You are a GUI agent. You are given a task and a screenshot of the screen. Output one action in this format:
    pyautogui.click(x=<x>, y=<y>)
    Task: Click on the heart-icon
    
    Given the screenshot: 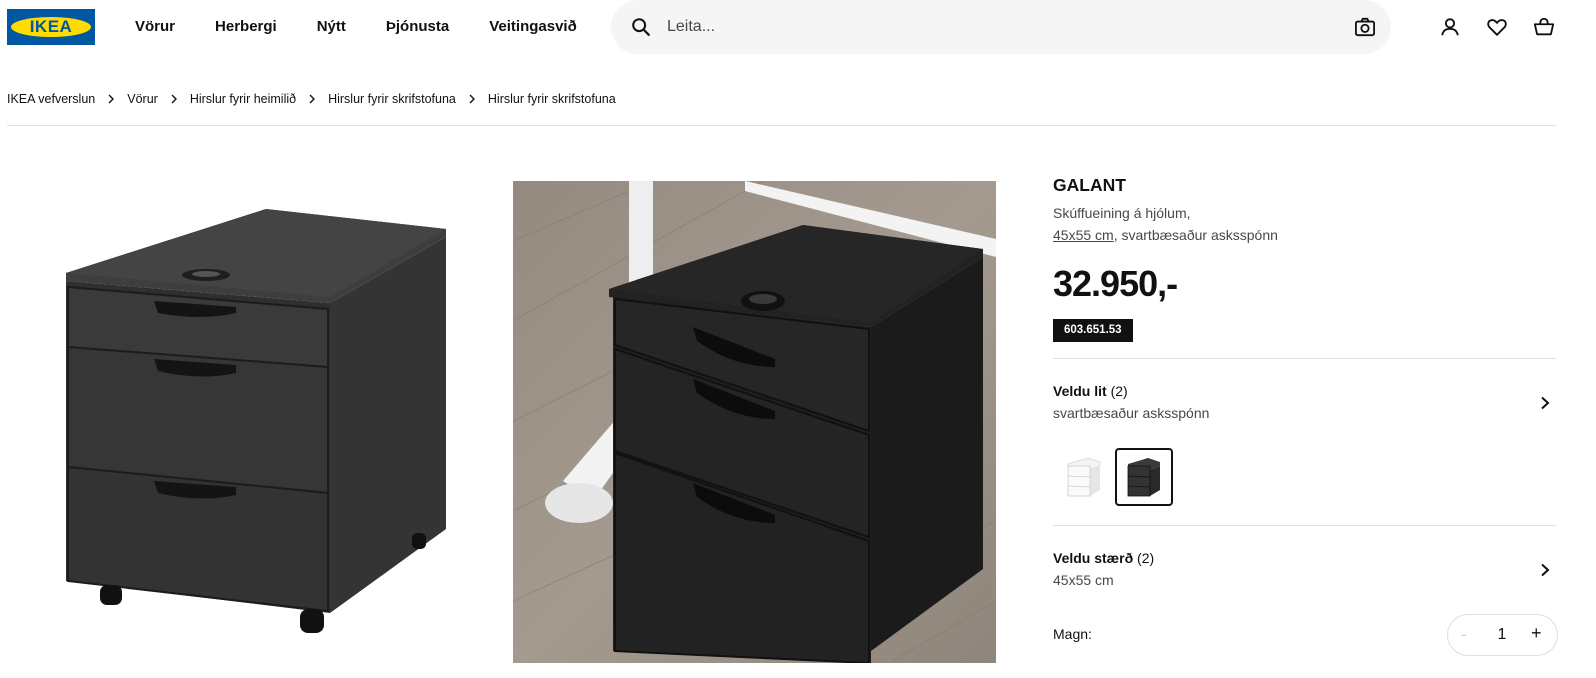 What is the action you would take?
    pyautogui.click(x=1497, y=27)
    